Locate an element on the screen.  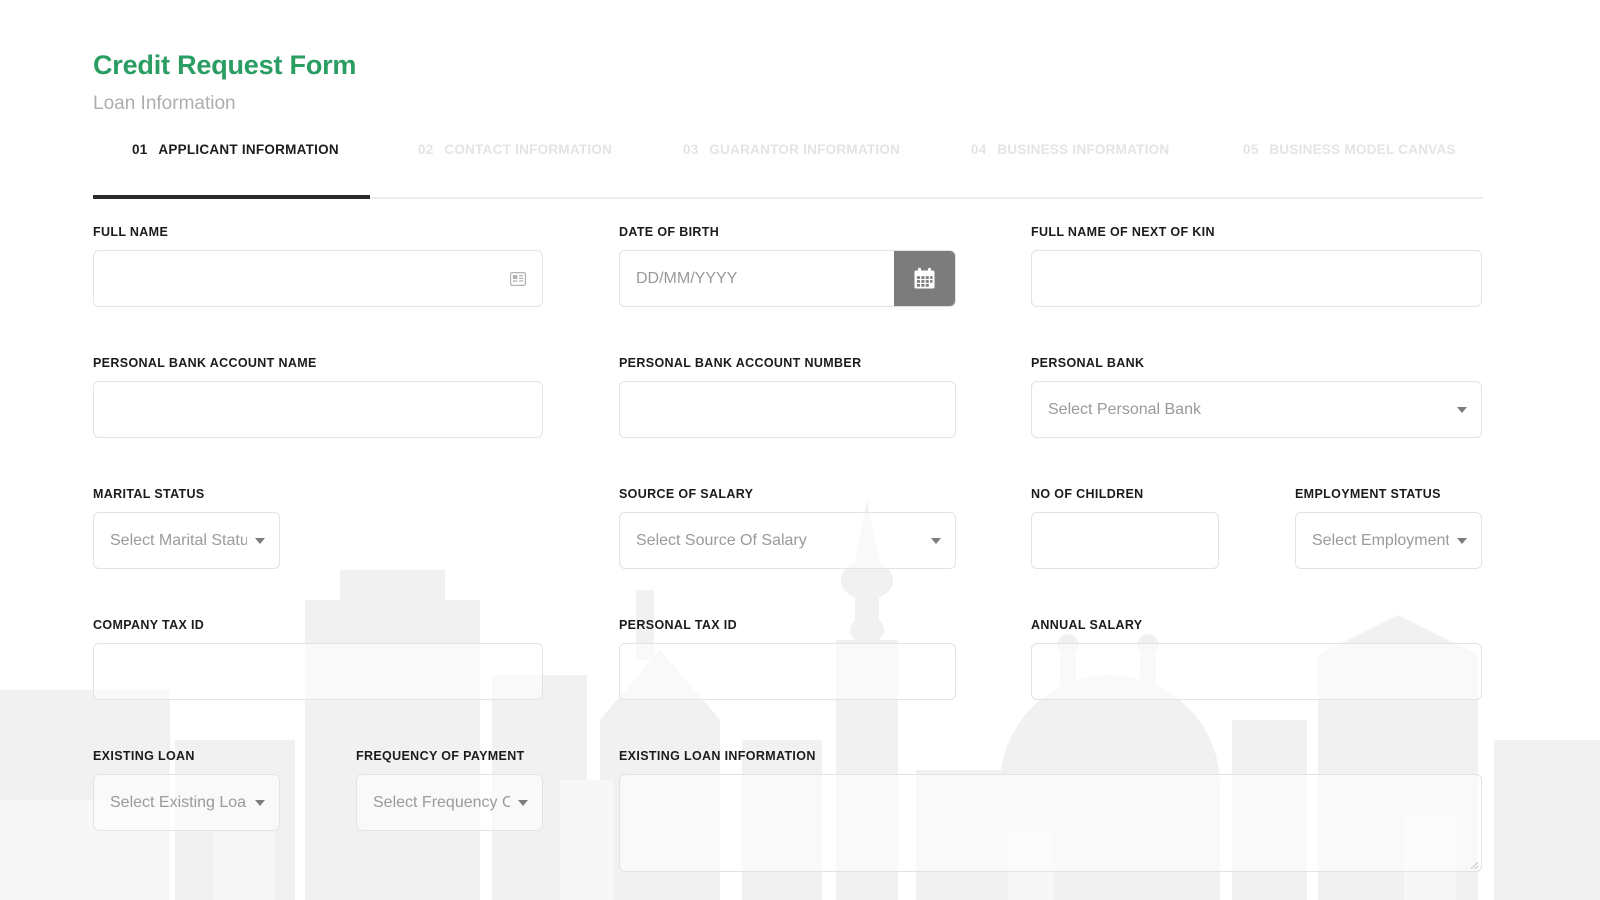
source-of-salary-select: Select Source Of Salary is located at coordinates (787, 540).